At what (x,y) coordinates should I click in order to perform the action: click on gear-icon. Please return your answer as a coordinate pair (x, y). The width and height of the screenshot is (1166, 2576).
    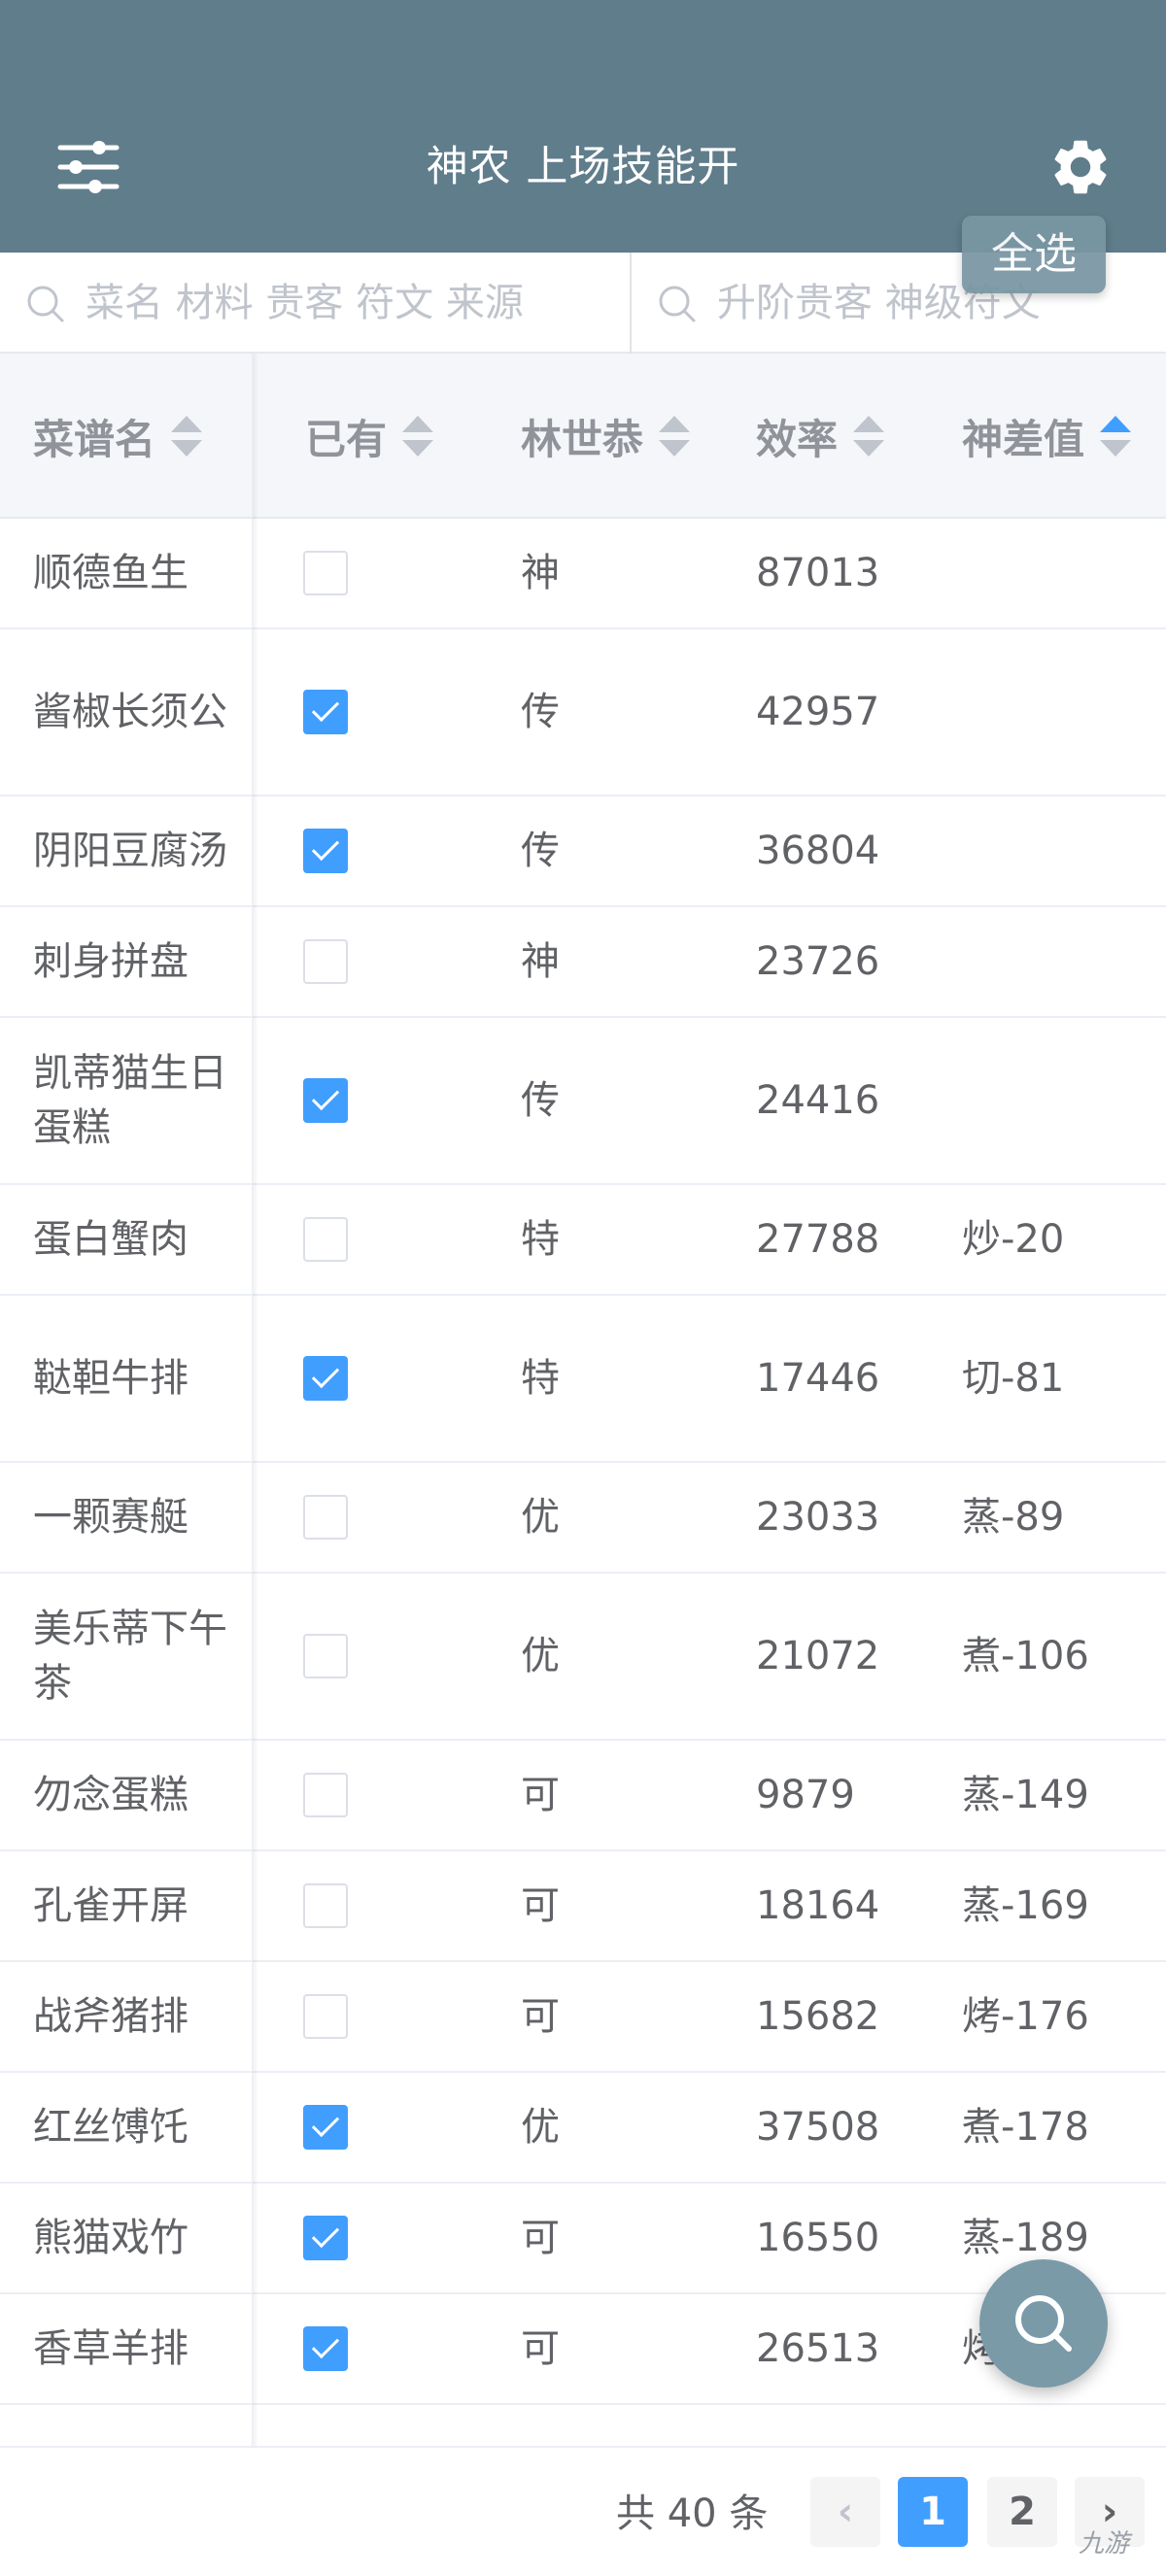
    Looking at the image, I should click on (1080, 167).